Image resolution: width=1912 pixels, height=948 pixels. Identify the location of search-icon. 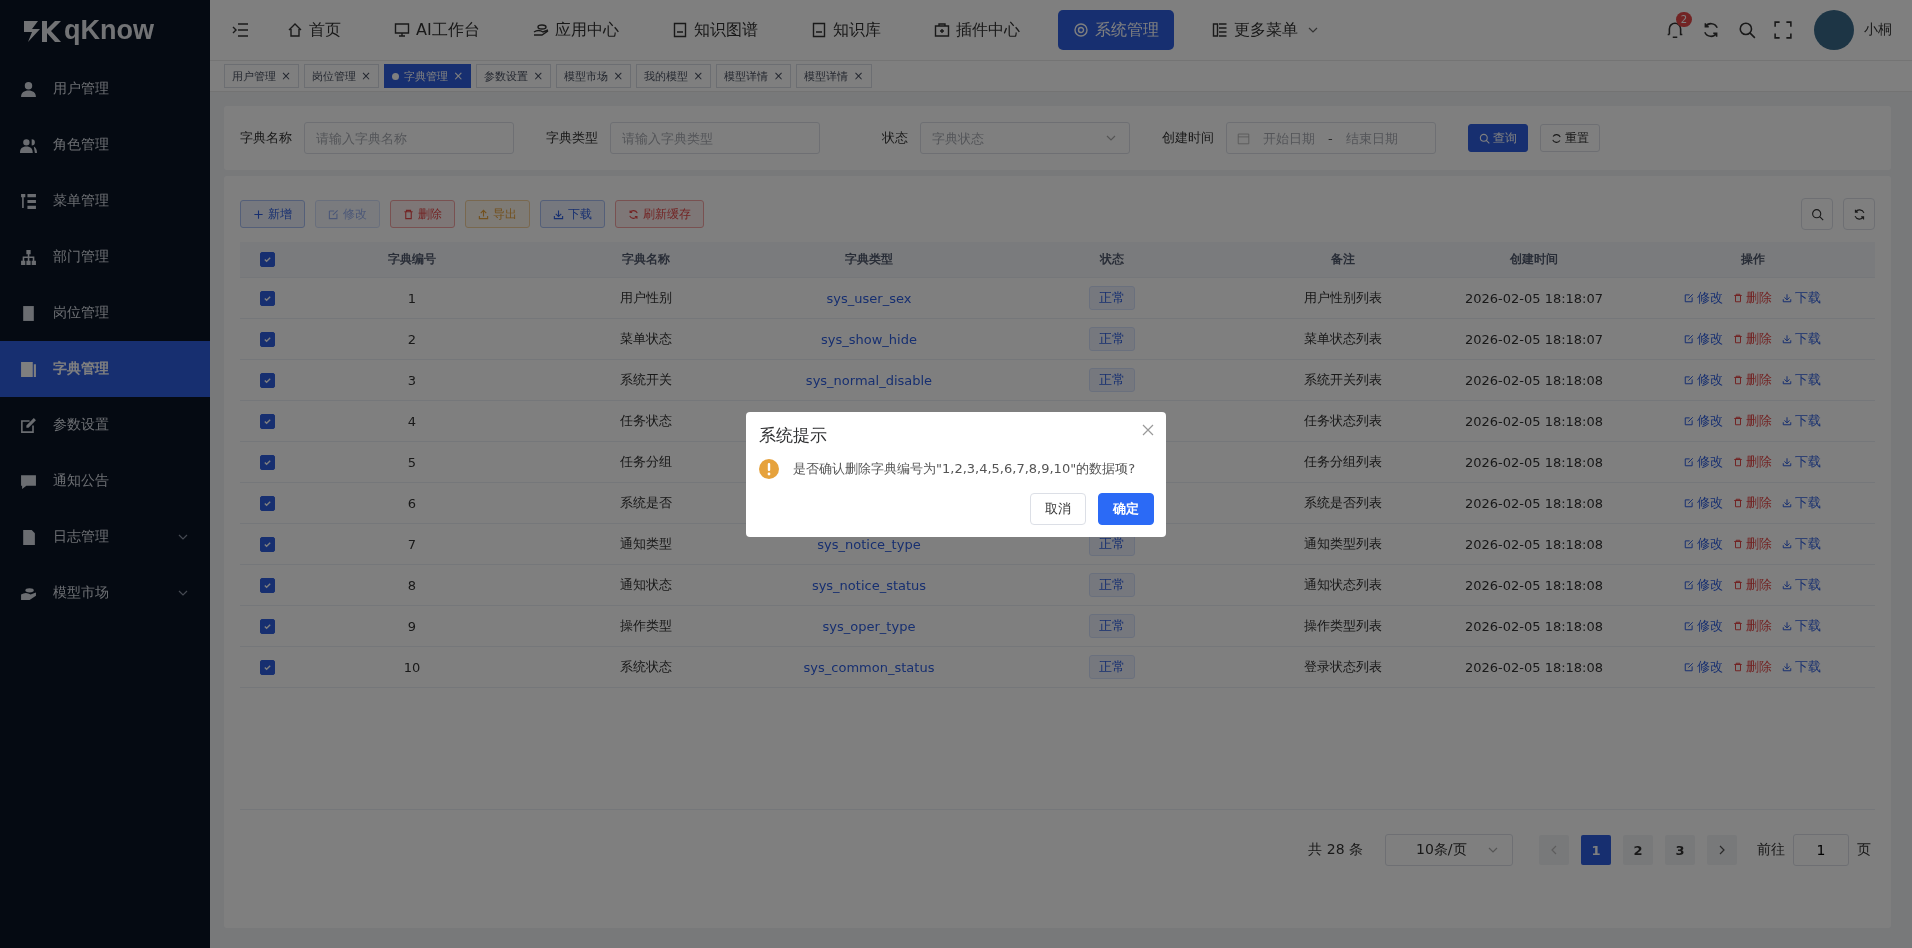
(1747, 30).